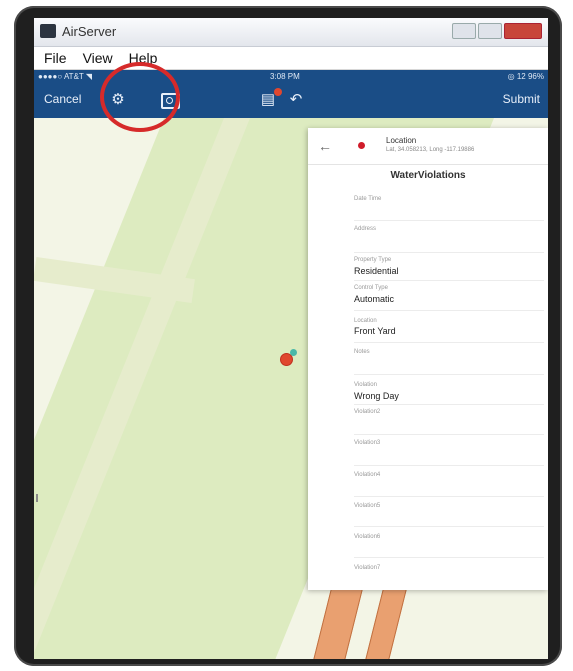 Image resolution: width=573 pixels, height=671 pixels. I want to click on cancel-button: Cancel, so click(62, 99).